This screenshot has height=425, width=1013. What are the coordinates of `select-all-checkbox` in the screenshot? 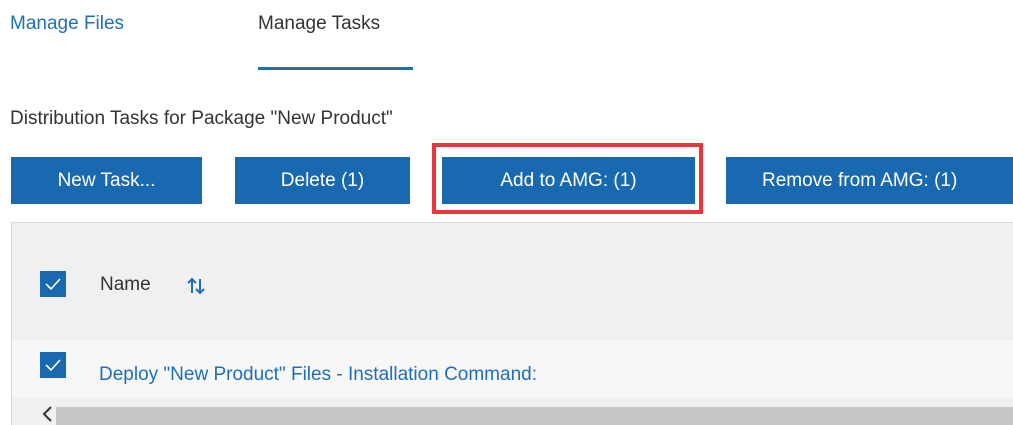 It's located at (53, 284).